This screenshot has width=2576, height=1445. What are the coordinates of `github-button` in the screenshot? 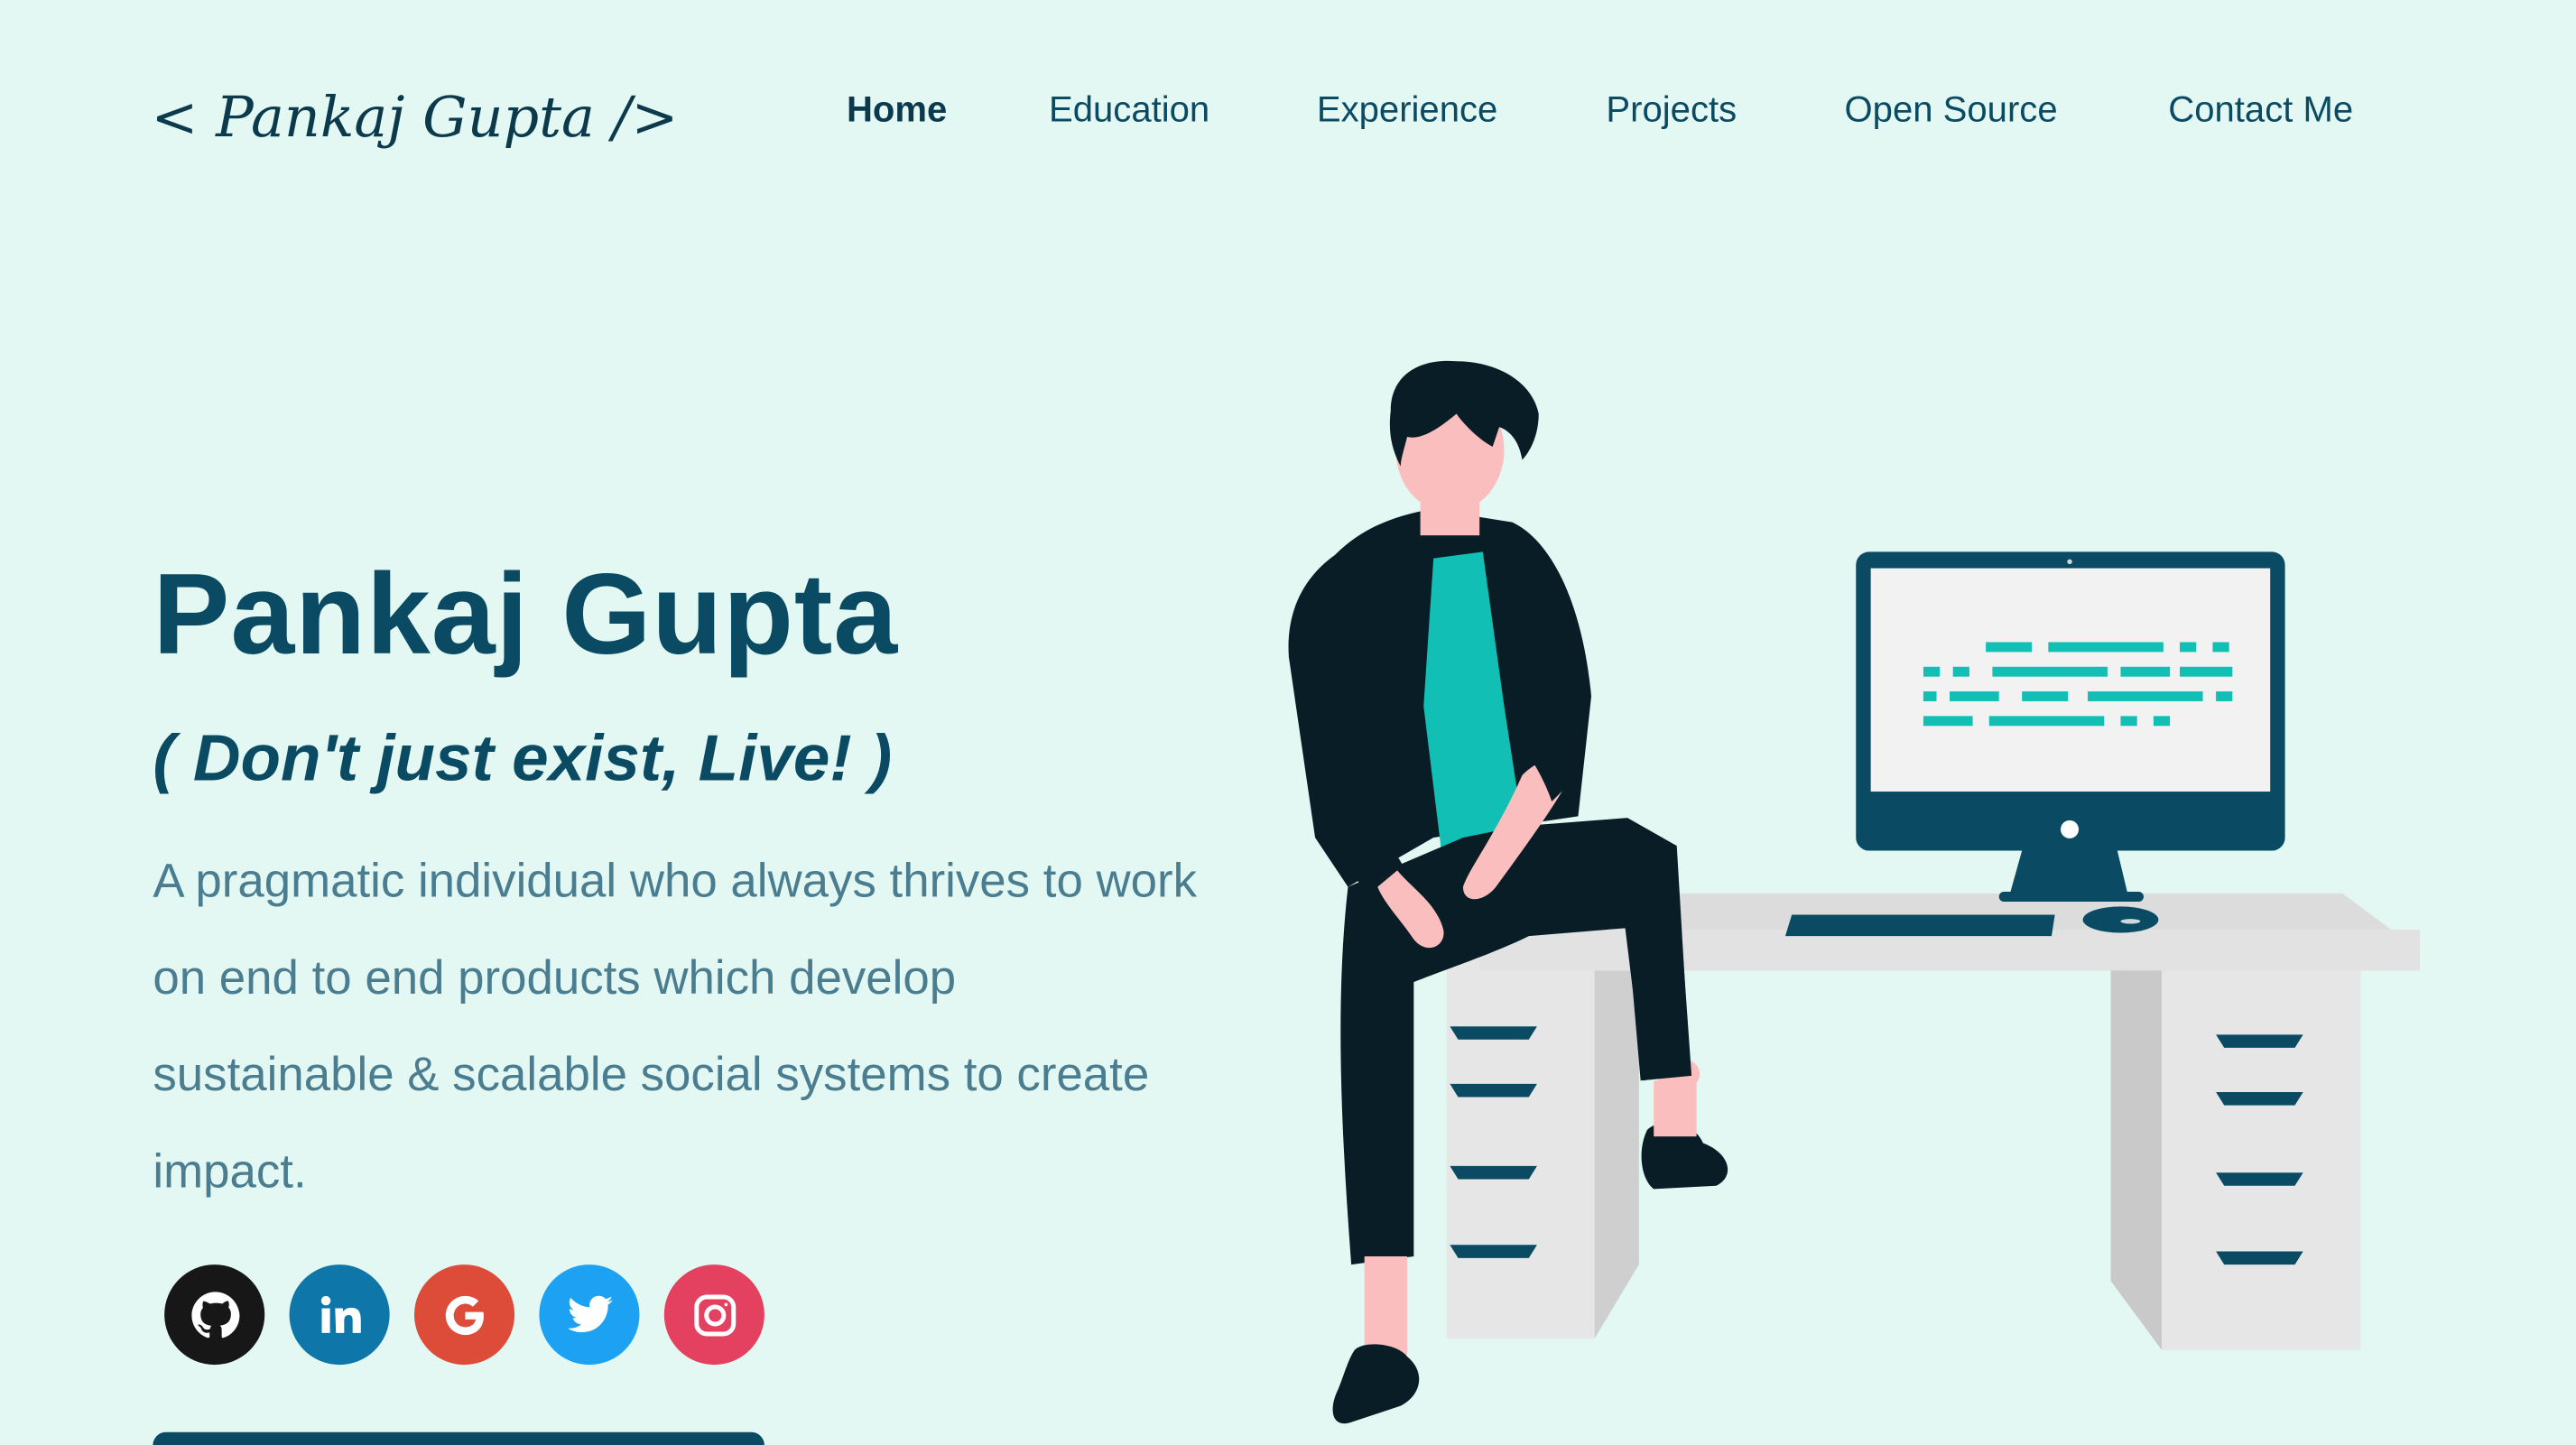 It's located at (214, 1315).